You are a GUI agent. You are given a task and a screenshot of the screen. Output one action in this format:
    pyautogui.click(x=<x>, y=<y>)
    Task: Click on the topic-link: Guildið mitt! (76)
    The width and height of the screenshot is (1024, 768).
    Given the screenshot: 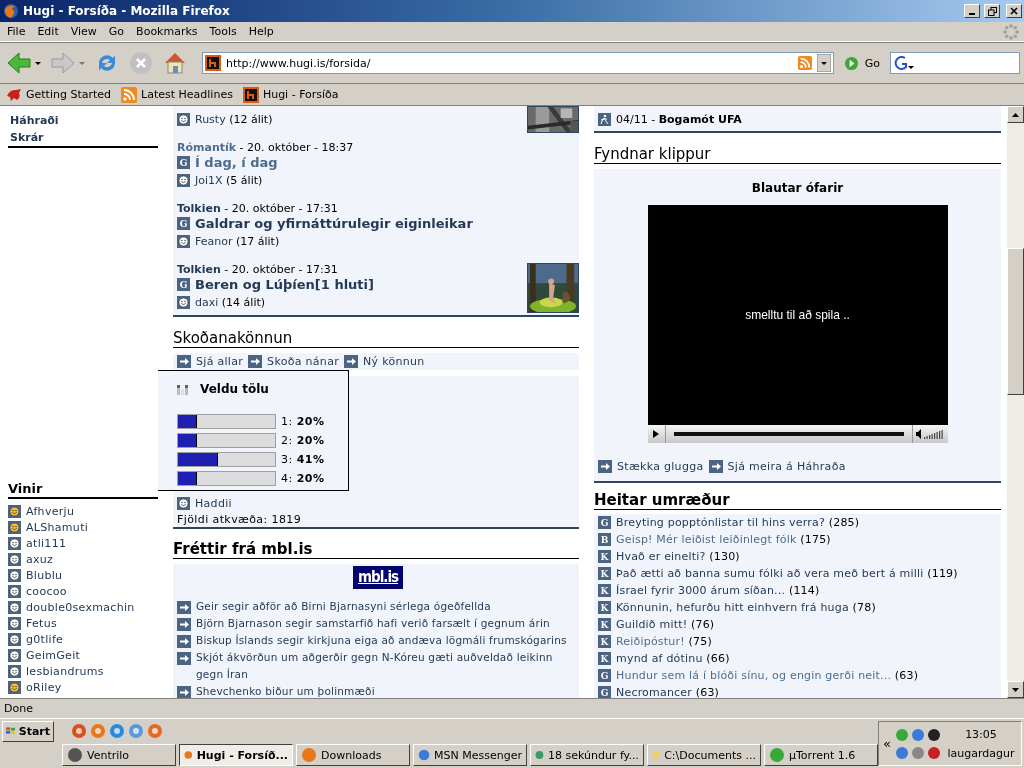 What is the action you would take?
    pyautogui.click(x=665, y=624)
    